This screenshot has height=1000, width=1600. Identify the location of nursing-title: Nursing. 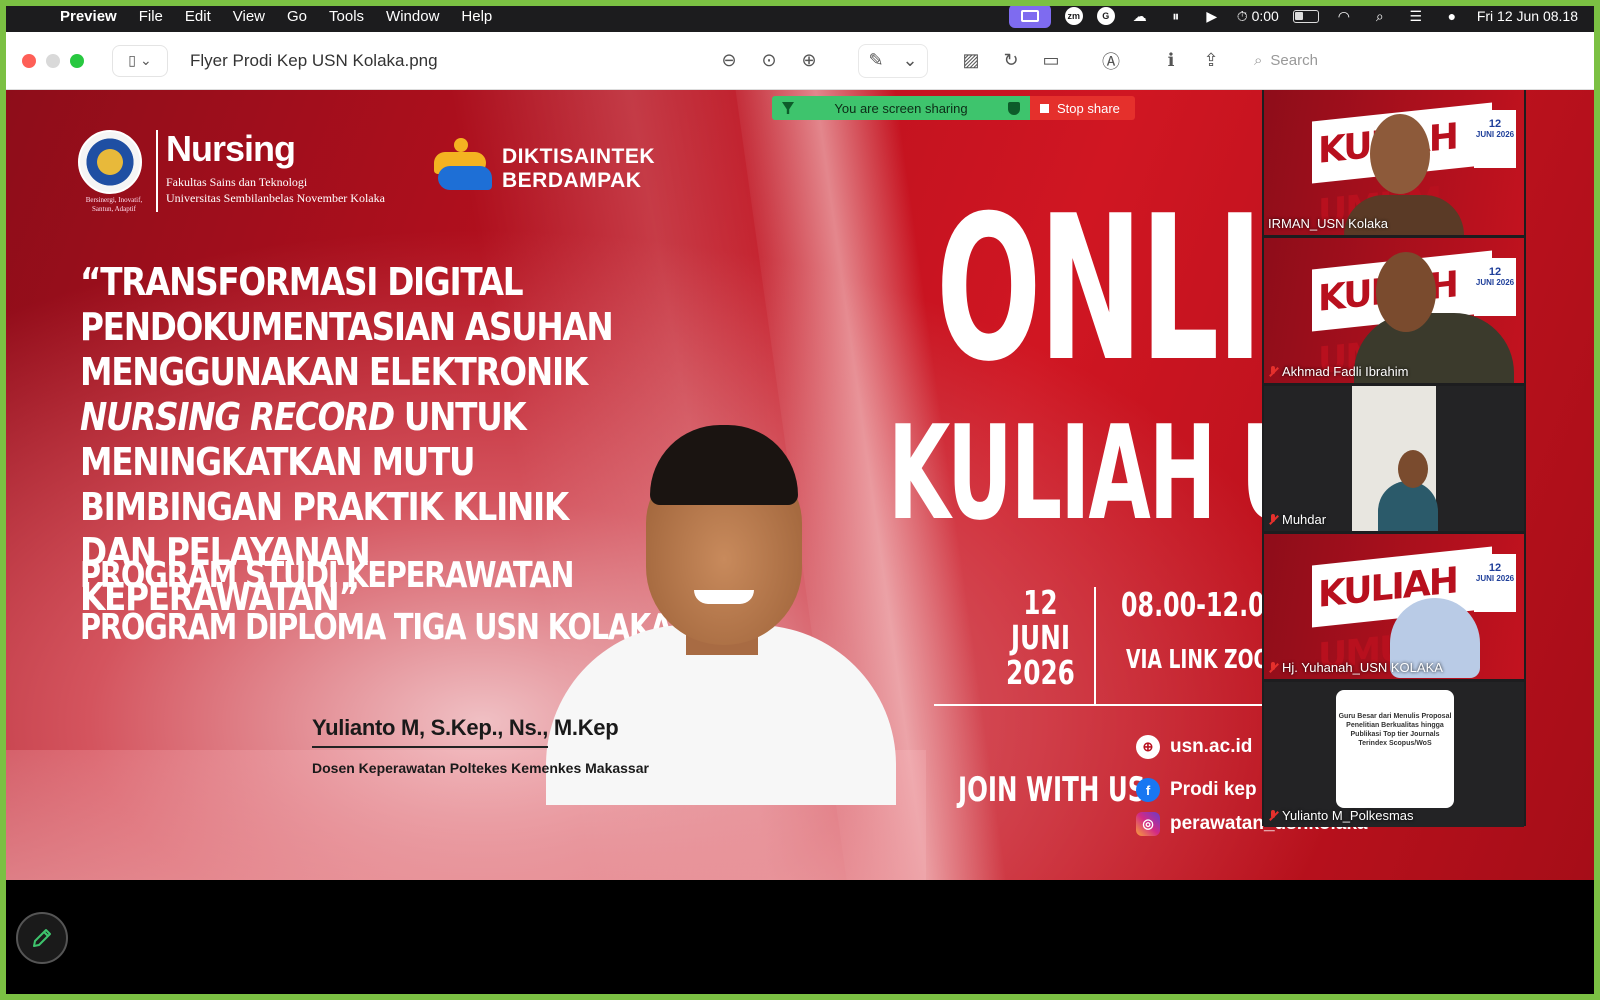
(231, 148).